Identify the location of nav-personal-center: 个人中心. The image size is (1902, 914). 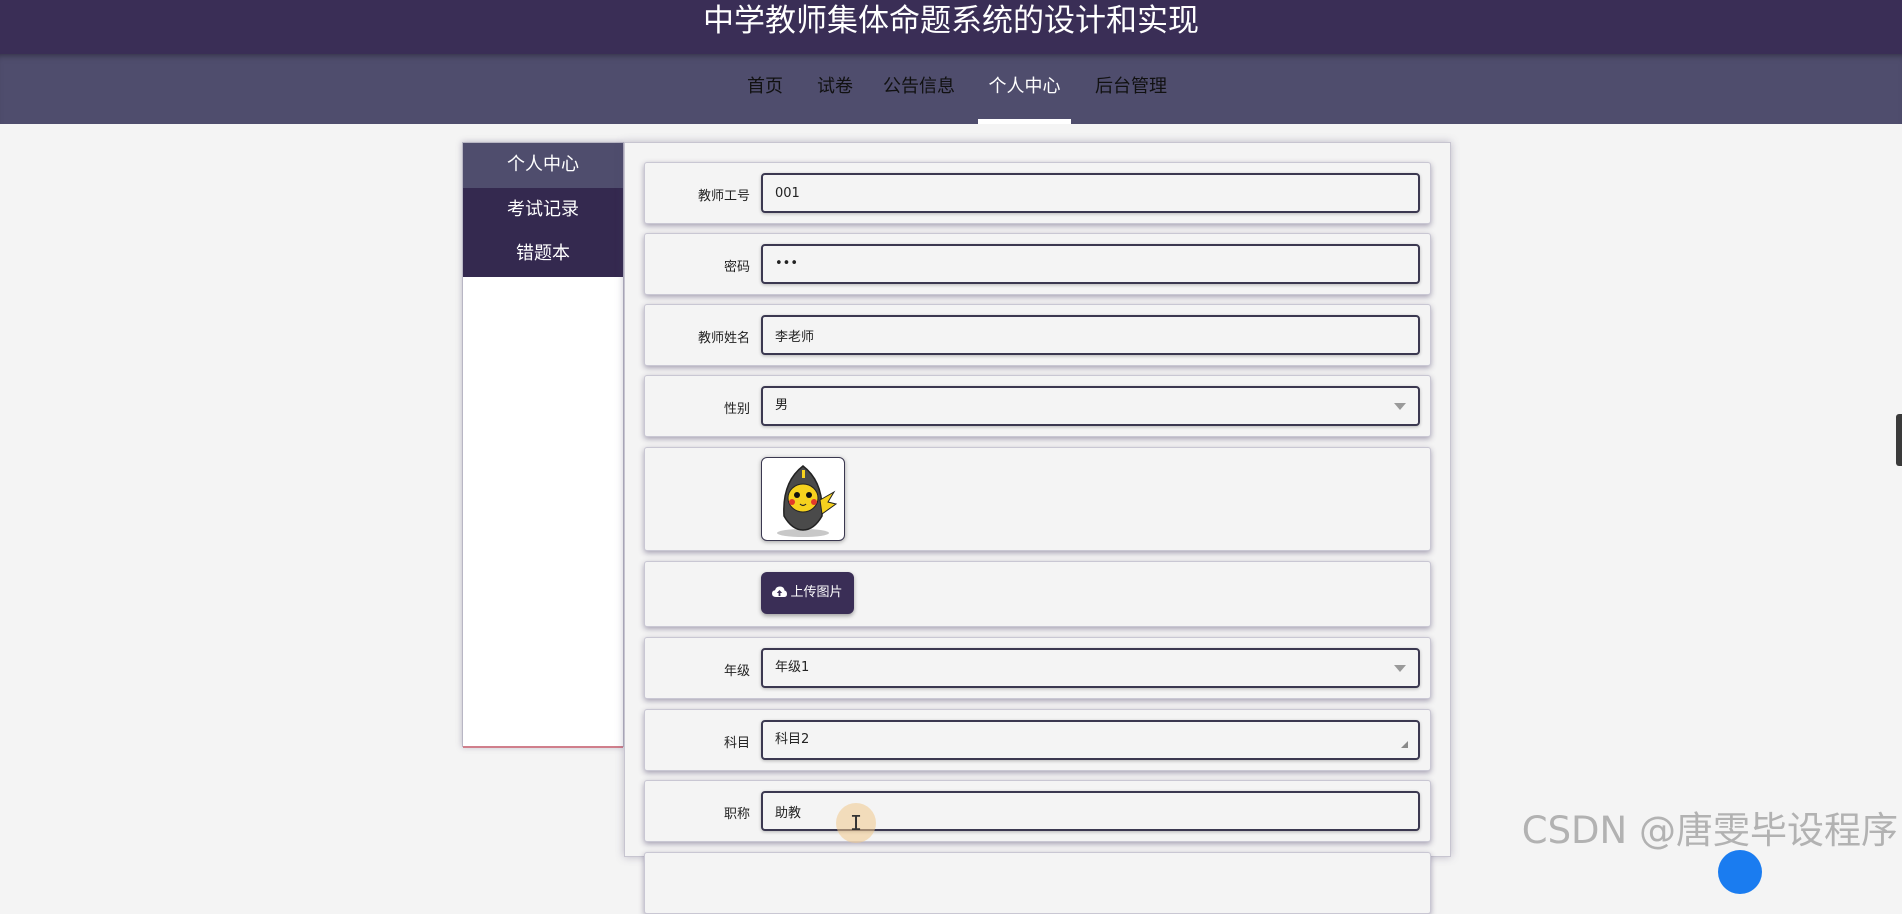
(1024, 89).